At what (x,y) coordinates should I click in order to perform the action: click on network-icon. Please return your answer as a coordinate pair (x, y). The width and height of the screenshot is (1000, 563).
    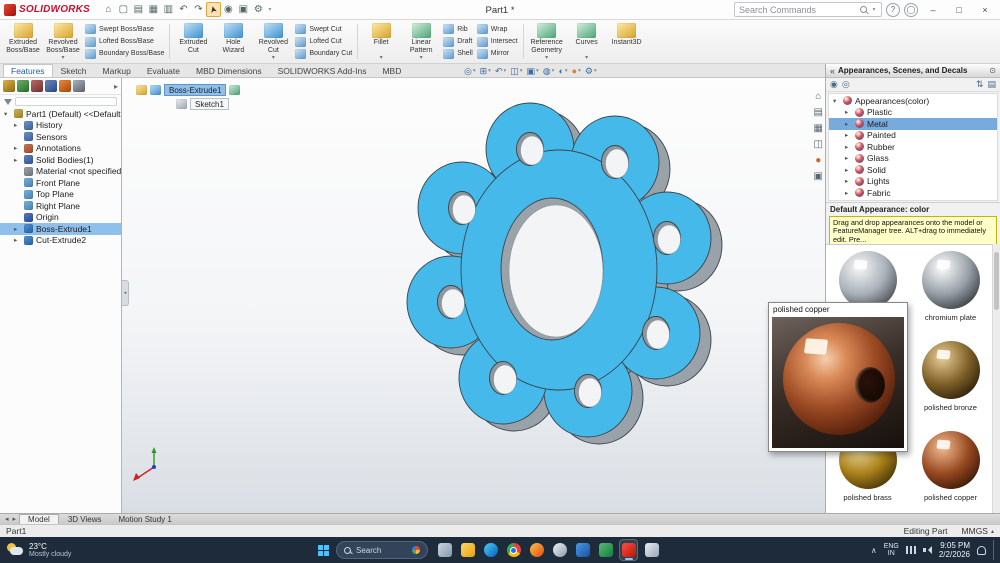
    Looking at the image, I should click on (910, 550).